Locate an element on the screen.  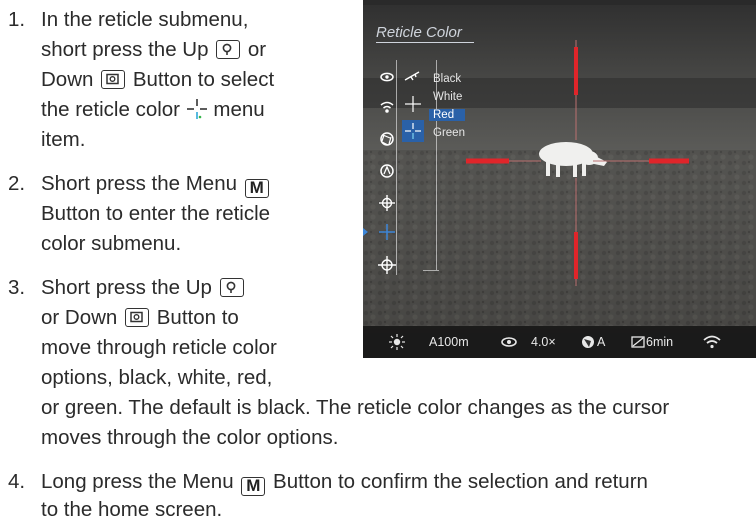
target-animal is located at coordinates (573, 159).